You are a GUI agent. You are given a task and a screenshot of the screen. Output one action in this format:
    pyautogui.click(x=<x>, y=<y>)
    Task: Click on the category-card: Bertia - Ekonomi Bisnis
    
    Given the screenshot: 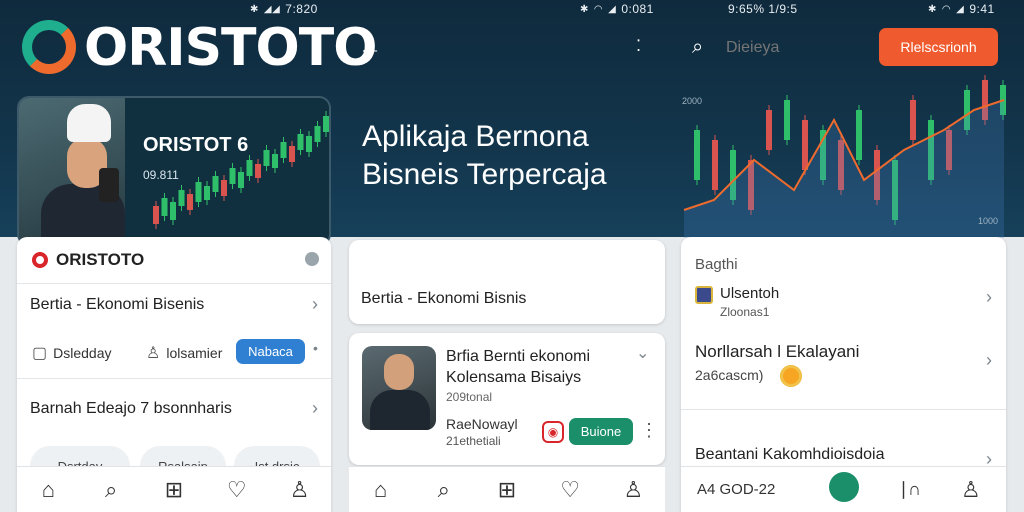 What is the action you would take?
    pyautogui.click(x=507, y=282)
    